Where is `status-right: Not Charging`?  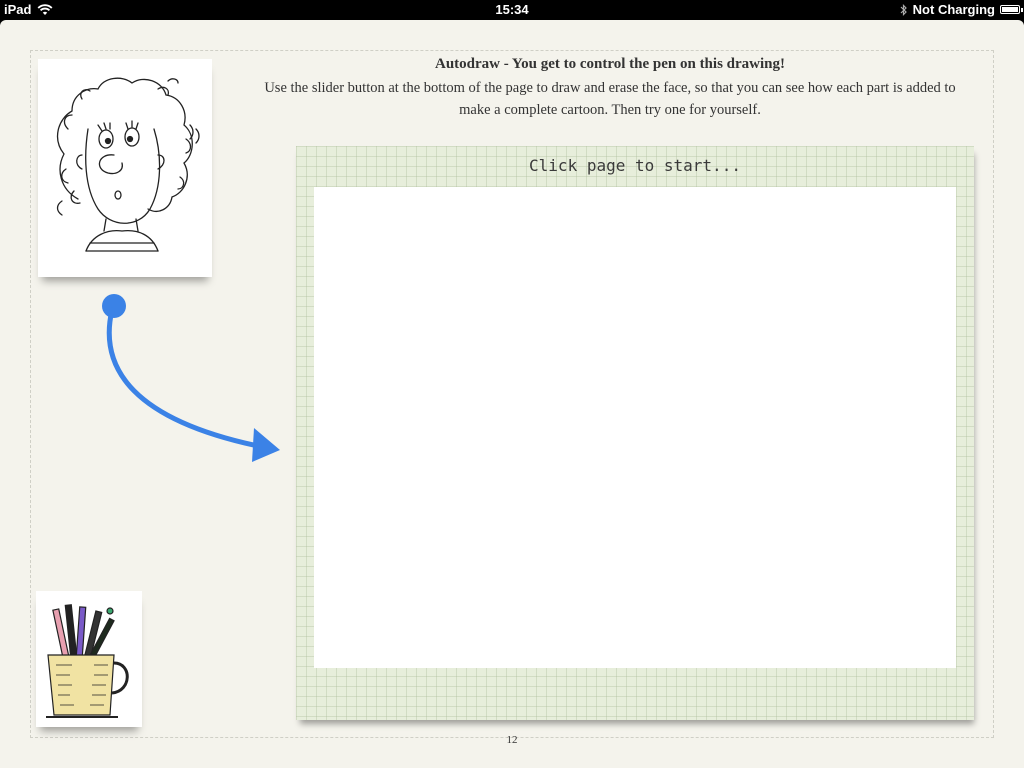 status-right: Not Charging is located at coordinates (961, 9).